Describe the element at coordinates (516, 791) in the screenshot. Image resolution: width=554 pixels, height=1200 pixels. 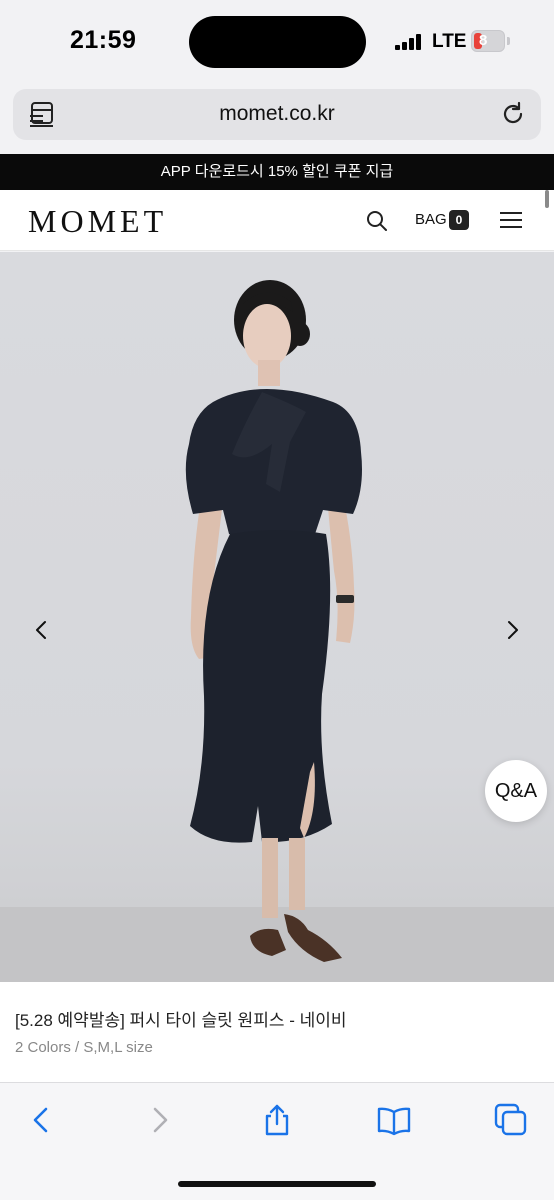
I see `qa-button: Q&A` at that location.